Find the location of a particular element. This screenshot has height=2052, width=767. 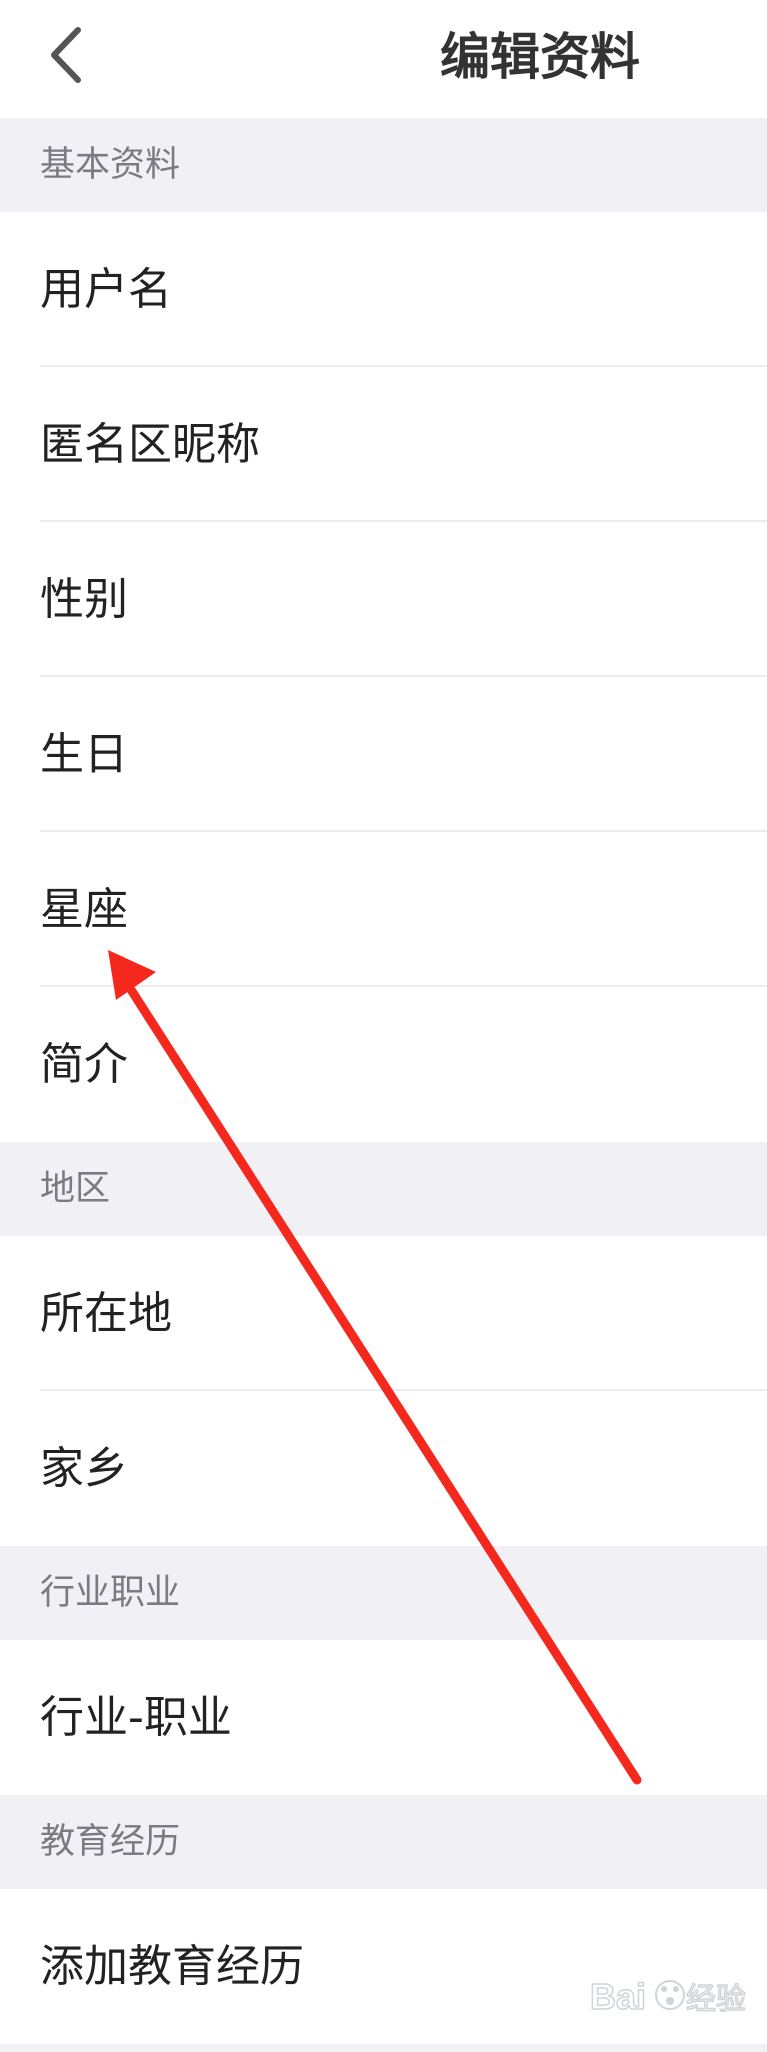

row-label: 用户名 is located at coordinates (106, 289).